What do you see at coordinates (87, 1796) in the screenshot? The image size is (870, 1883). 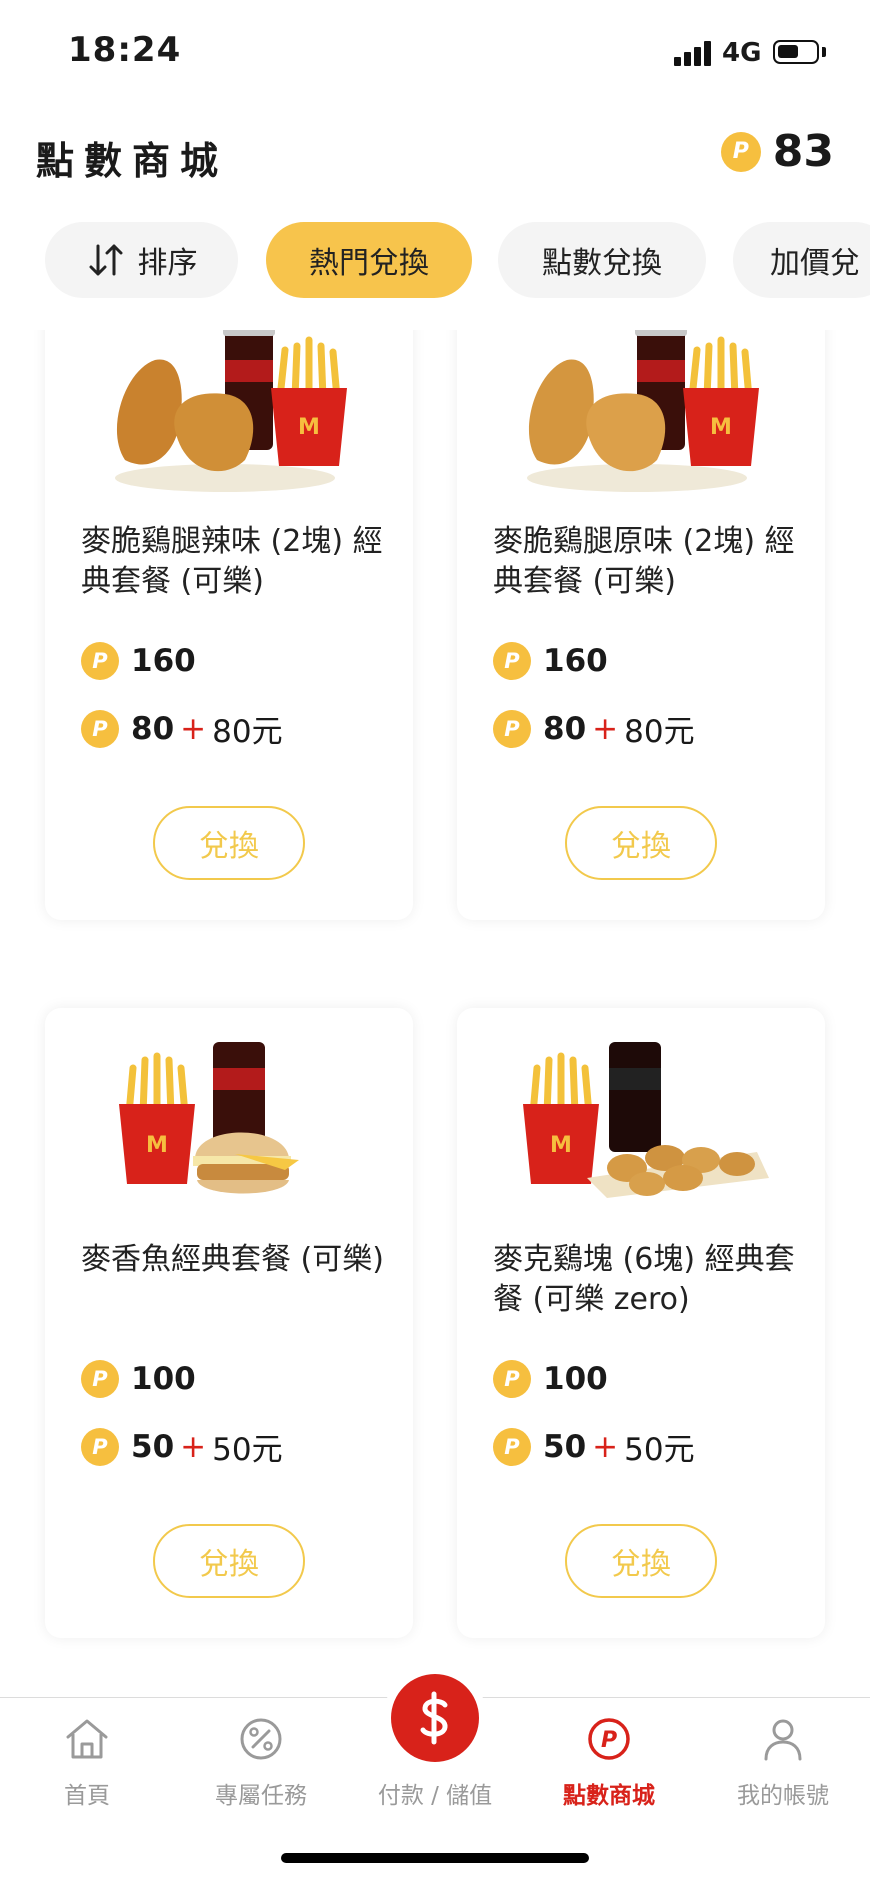 I see `nav-label: 首頁` at bounding box center [87, 1796].